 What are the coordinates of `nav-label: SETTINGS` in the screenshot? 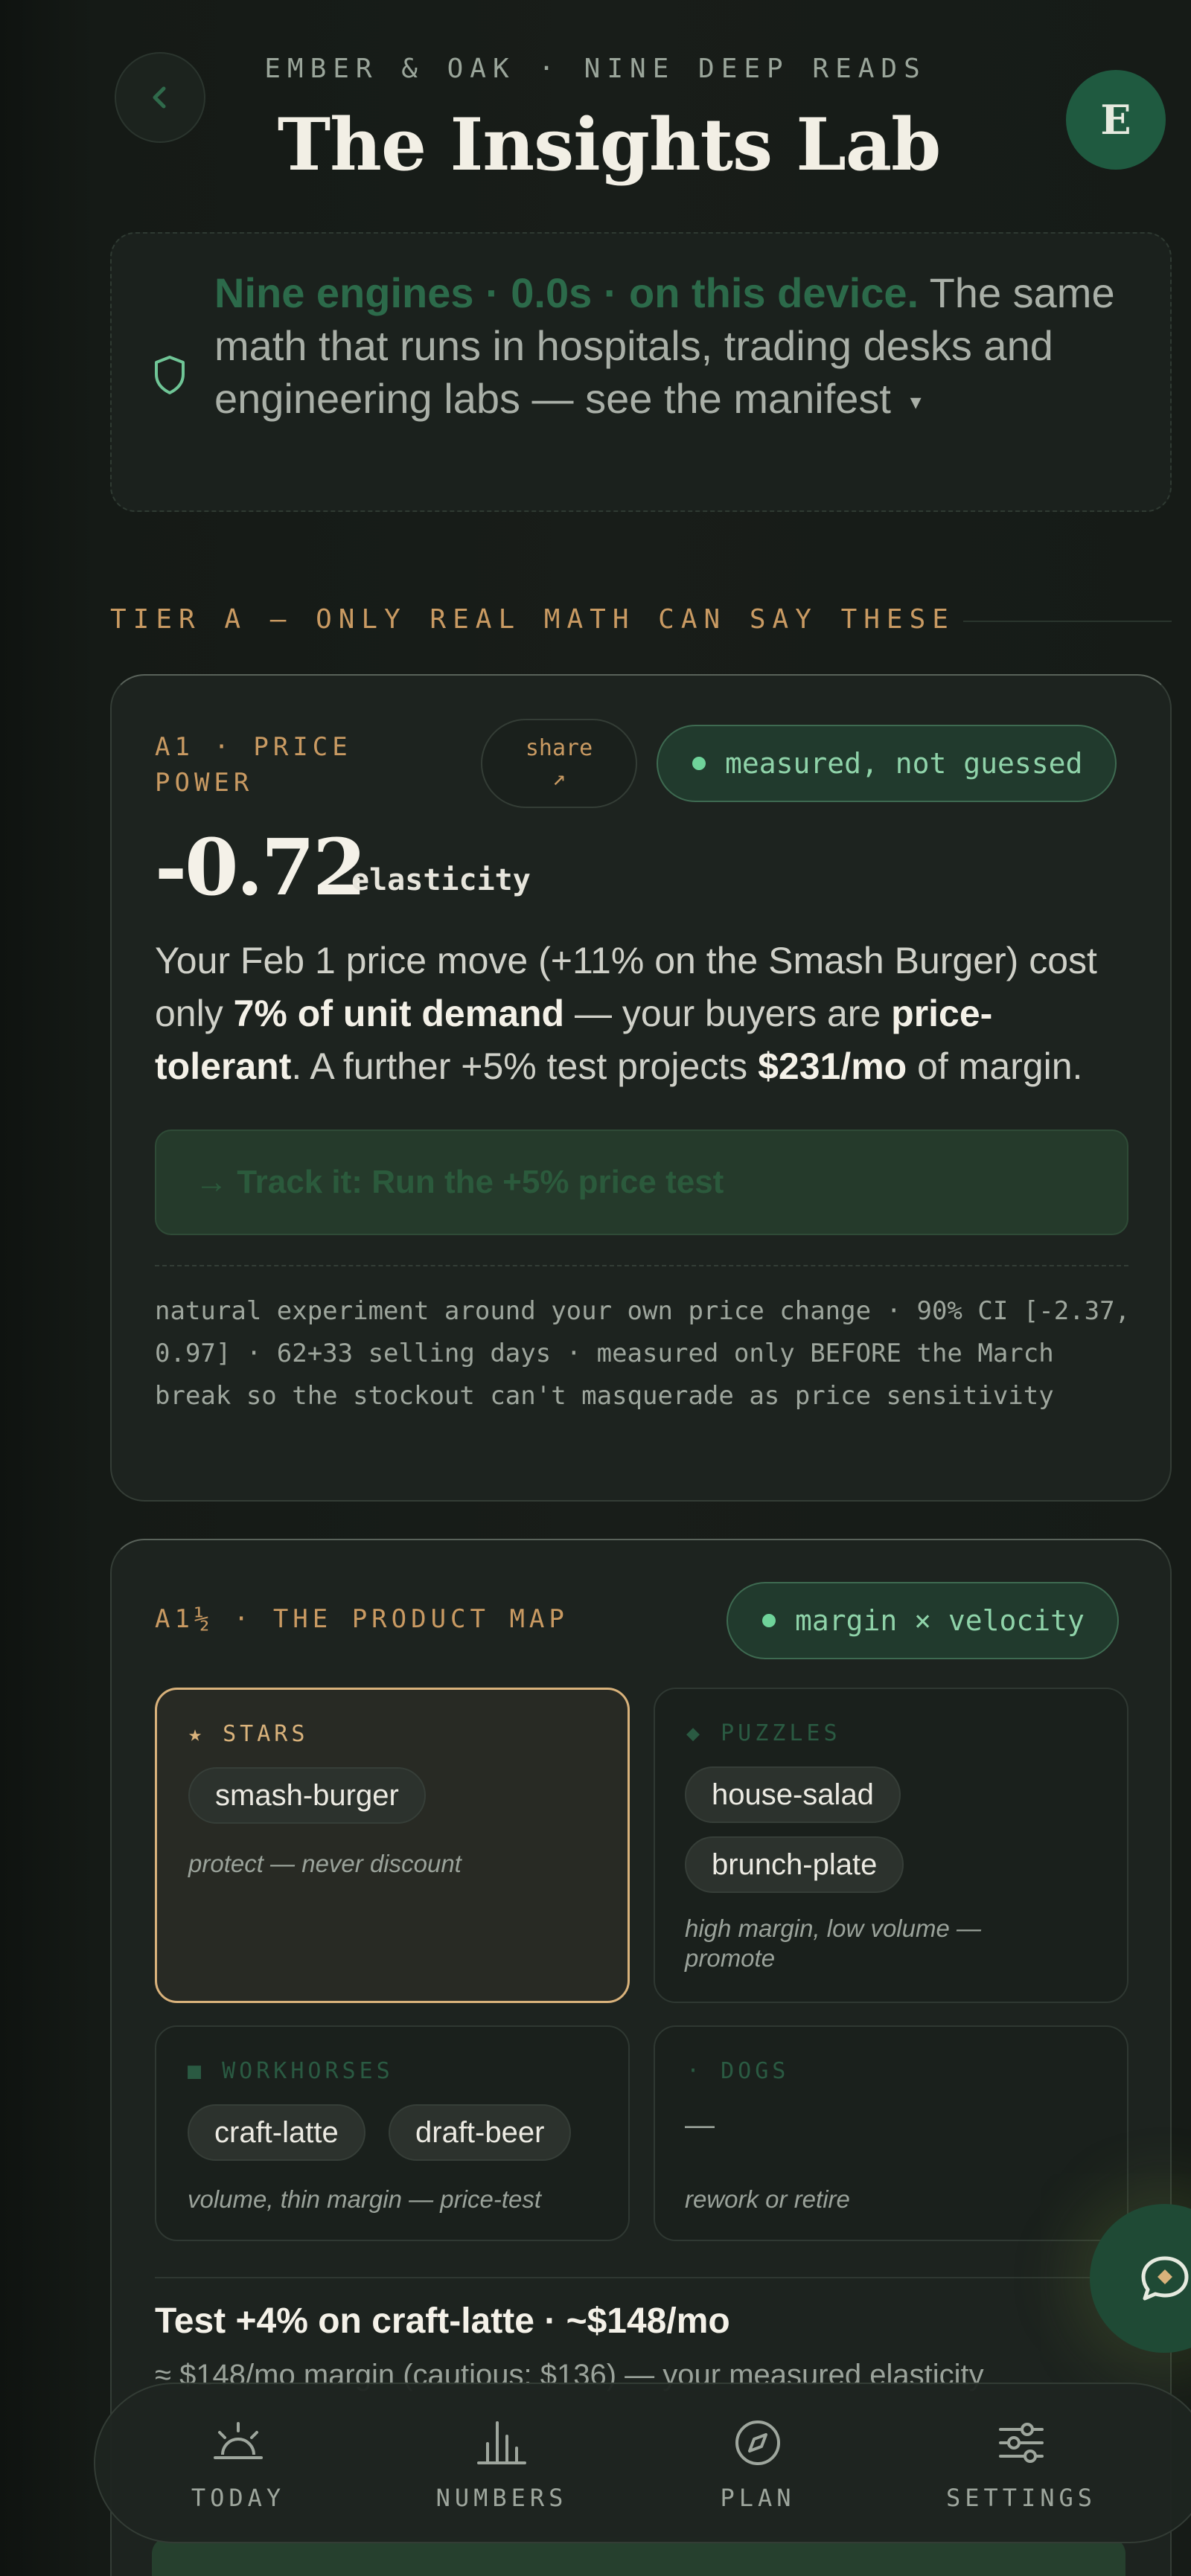 It's located at (1021, 2498).